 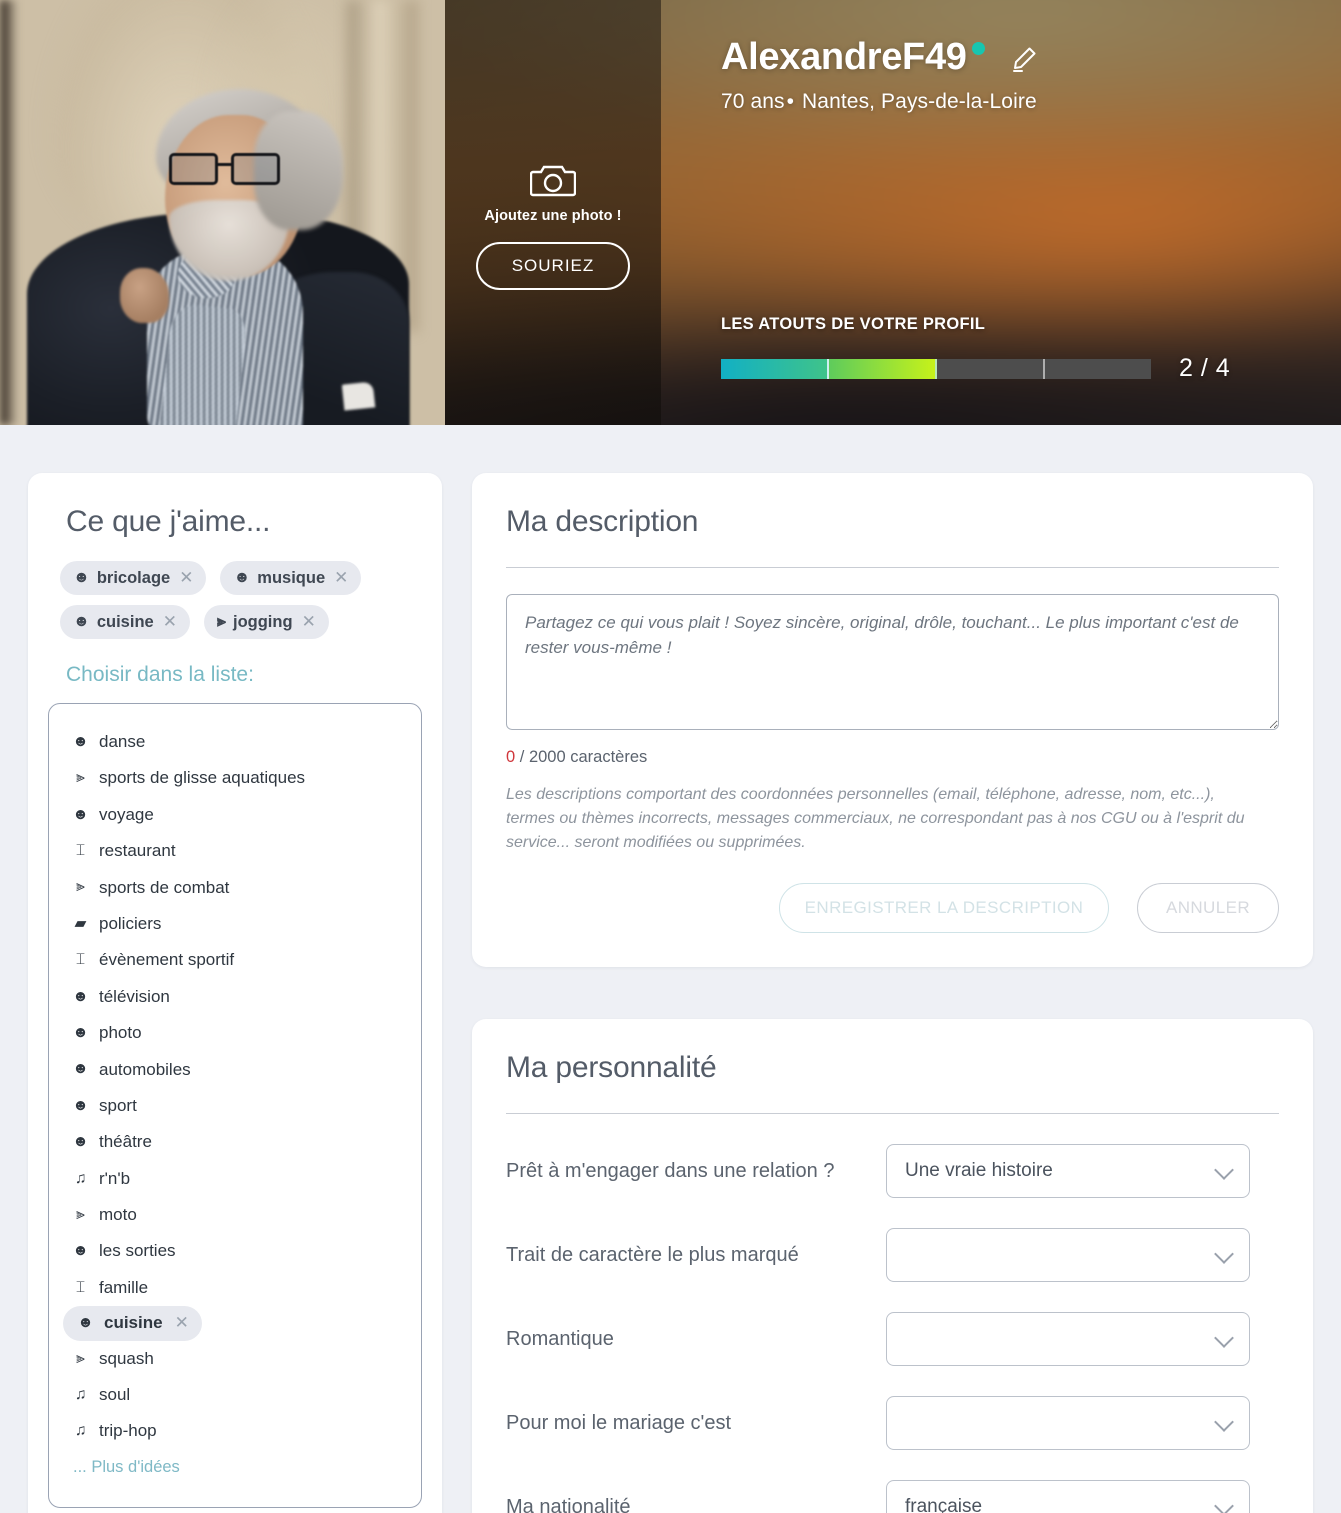 I want to click on list-item: ⫸ sports de glisse aquatiques, so click(x=235, y=778).